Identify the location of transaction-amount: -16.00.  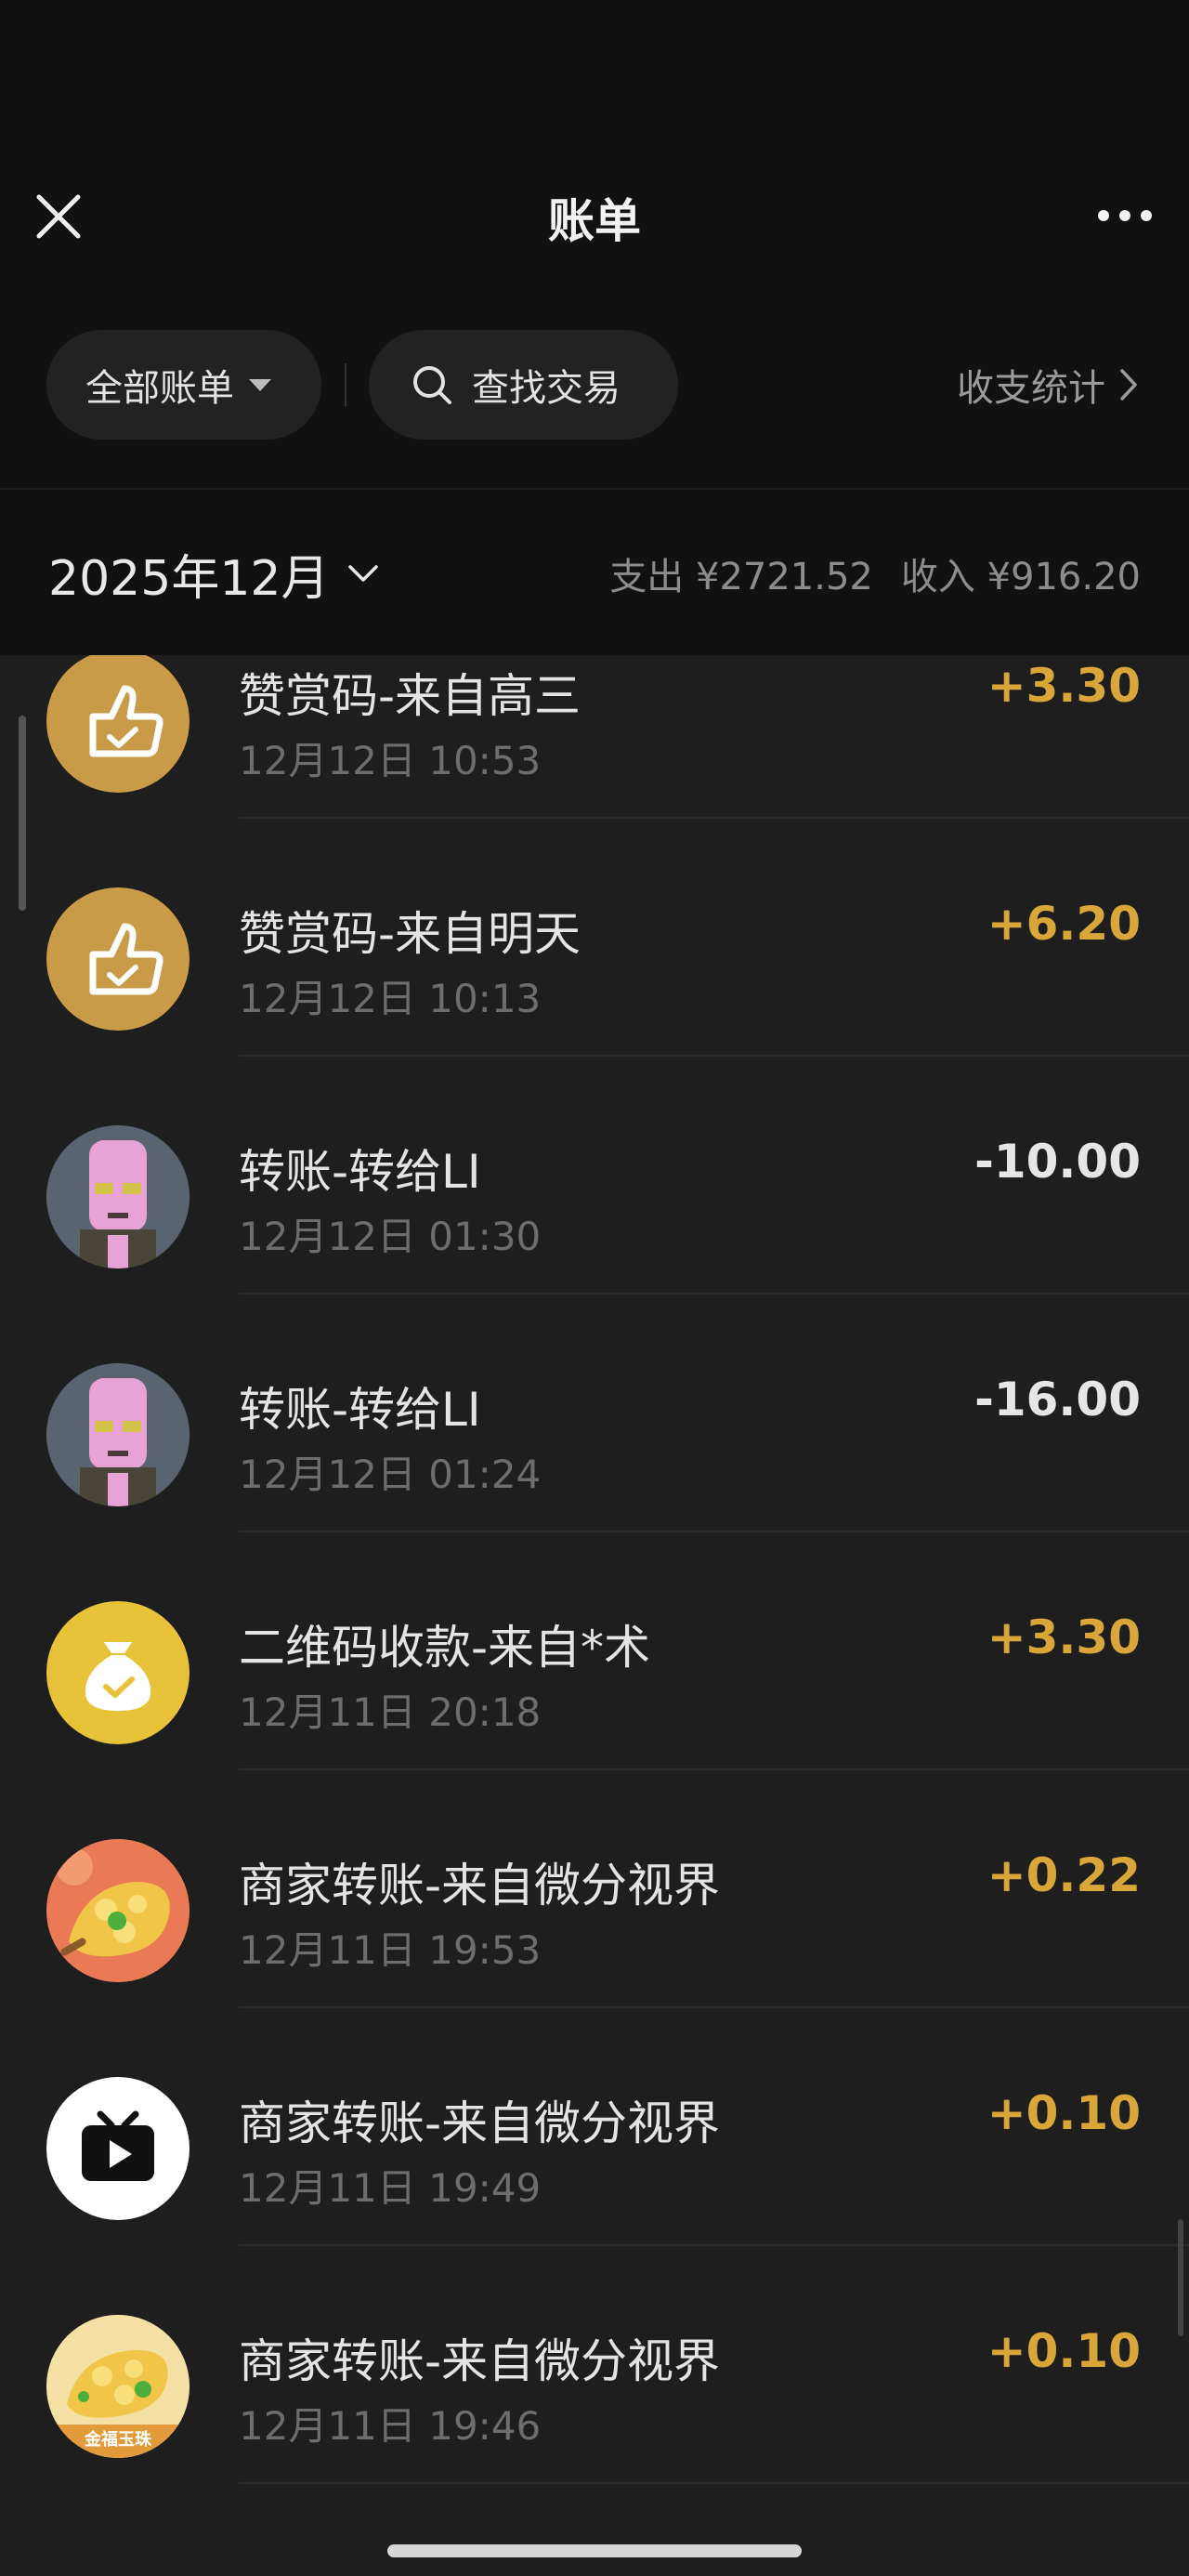
(1057, 1399).